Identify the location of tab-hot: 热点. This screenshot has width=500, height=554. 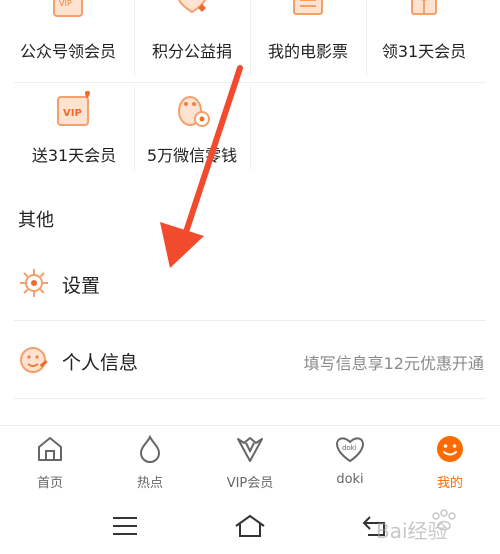
(150, 464).